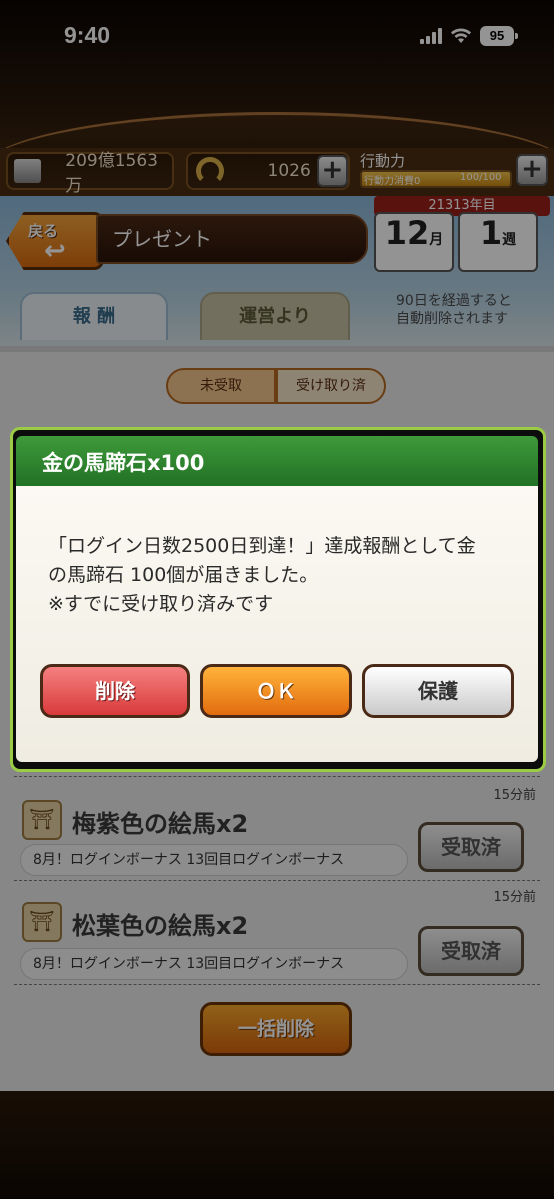 The height and width of the screenshot is (1199, 554). What do you see at coordinates (277, 463) in the screenshot?
I see `dialog-title: 金の馬蹄石x100` at bounding box center [277, 463].